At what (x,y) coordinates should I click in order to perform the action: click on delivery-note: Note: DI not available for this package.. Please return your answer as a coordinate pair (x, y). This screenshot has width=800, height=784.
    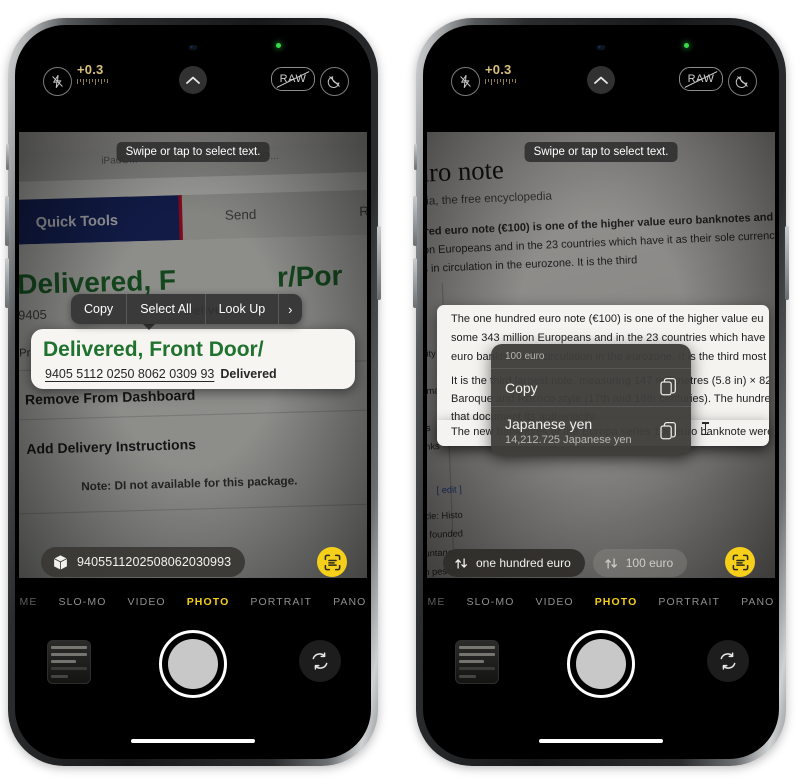
    Looking at the image, I should click on (189, 484).